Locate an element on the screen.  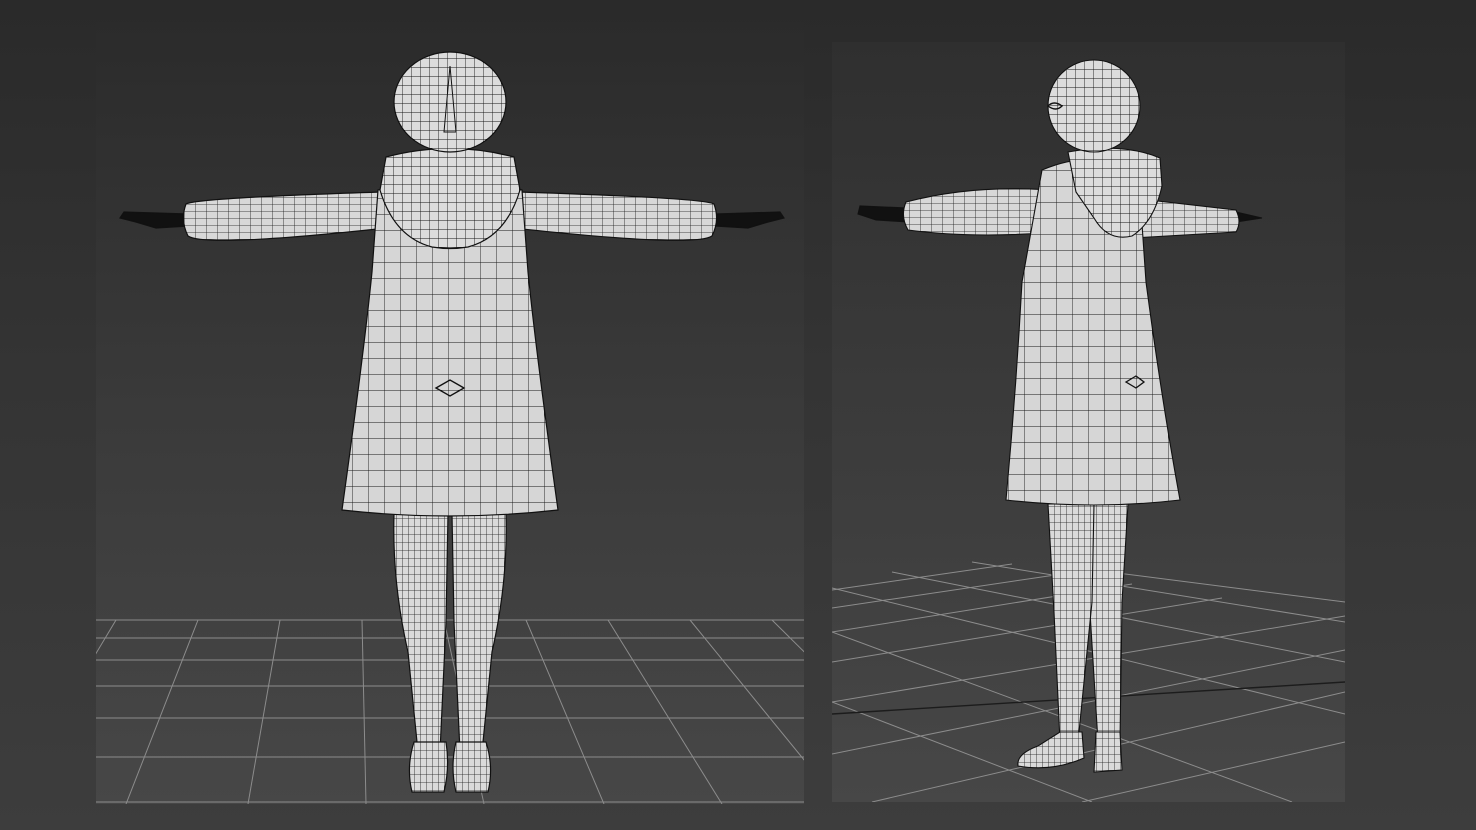
left-shoe is located at coordinates (428, 767).